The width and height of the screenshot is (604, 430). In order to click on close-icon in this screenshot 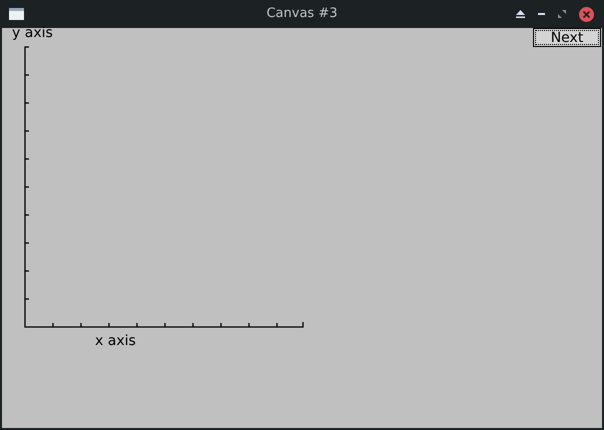, I will do `click(586, 14)`.